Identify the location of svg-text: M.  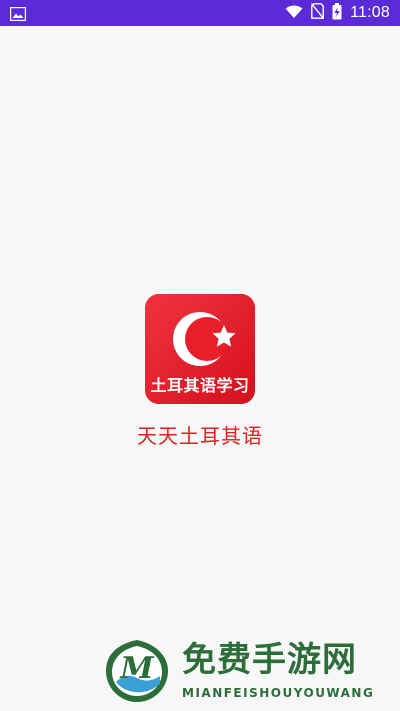
(136, 668).